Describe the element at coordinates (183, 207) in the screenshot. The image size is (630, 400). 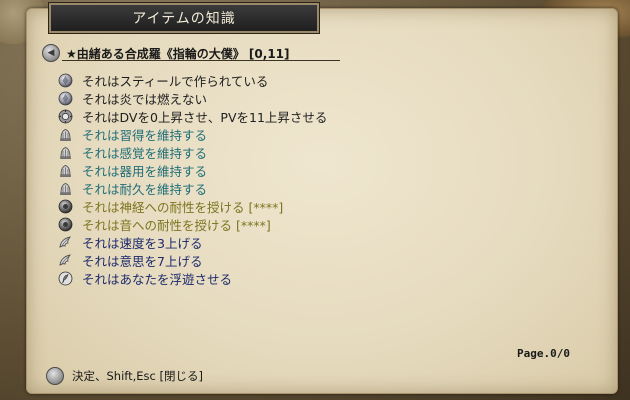
I see `enchantment-text: それは神経への耐性を授ける [****]` at that location.